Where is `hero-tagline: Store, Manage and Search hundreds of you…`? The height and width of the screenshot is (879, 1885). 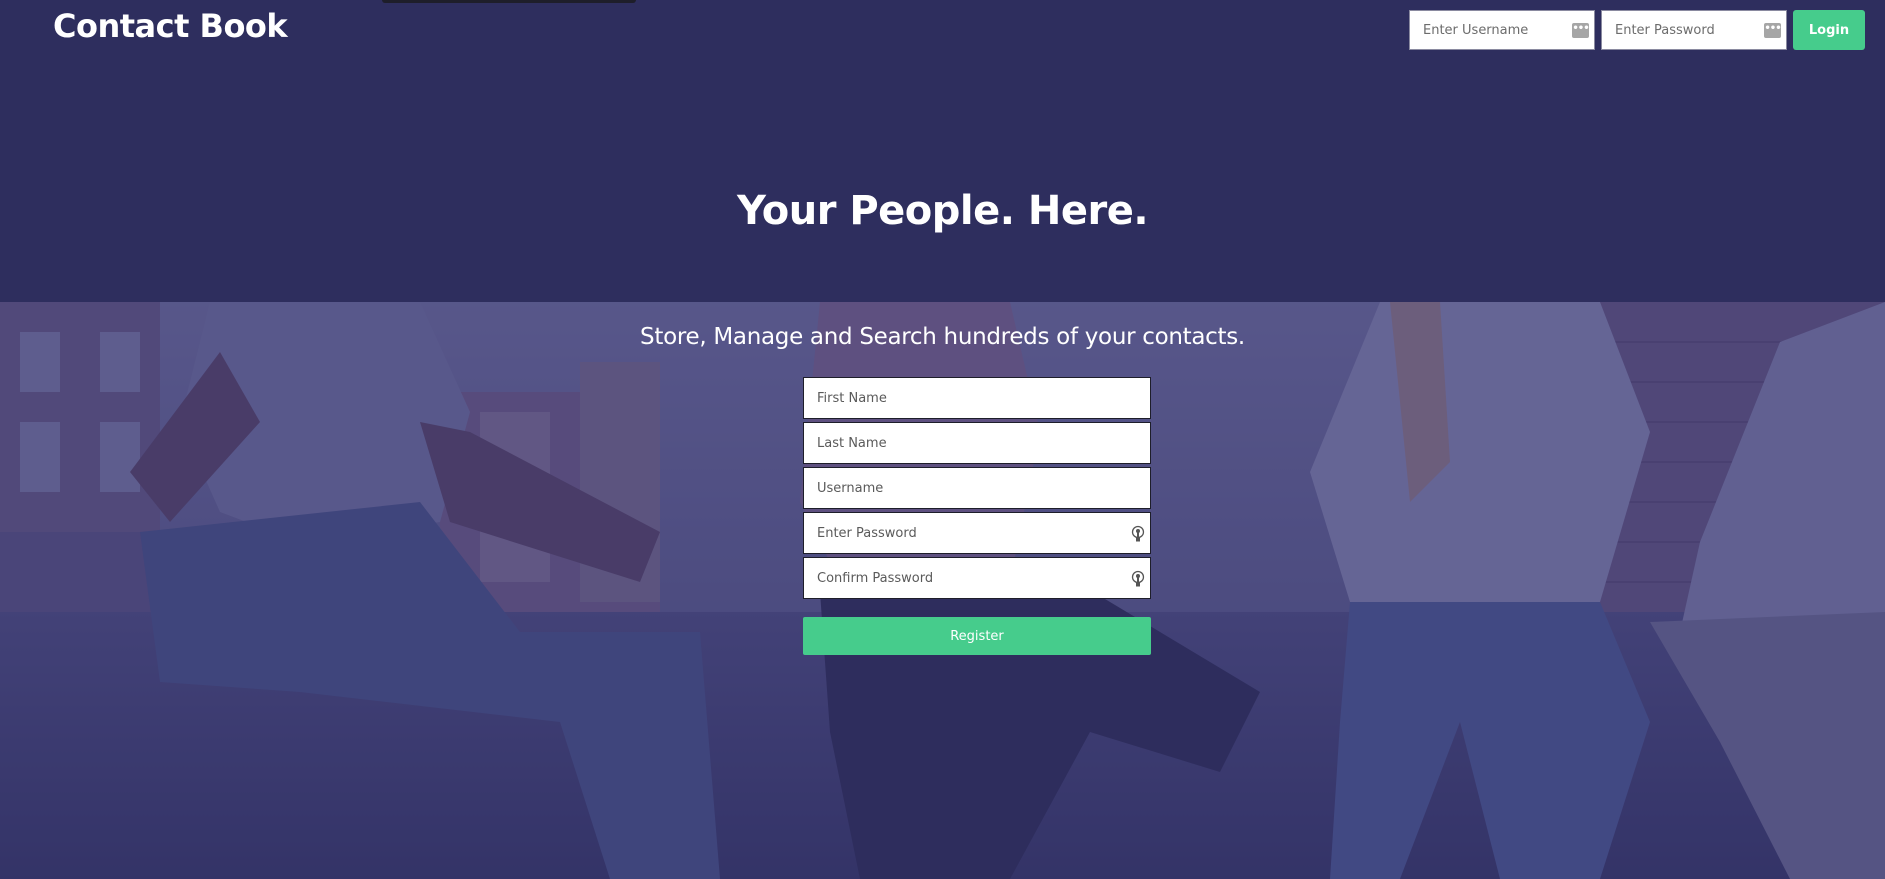
hero-tagline: Store, Manage and Search hundreds of you… is located at coordinates (942, 337).